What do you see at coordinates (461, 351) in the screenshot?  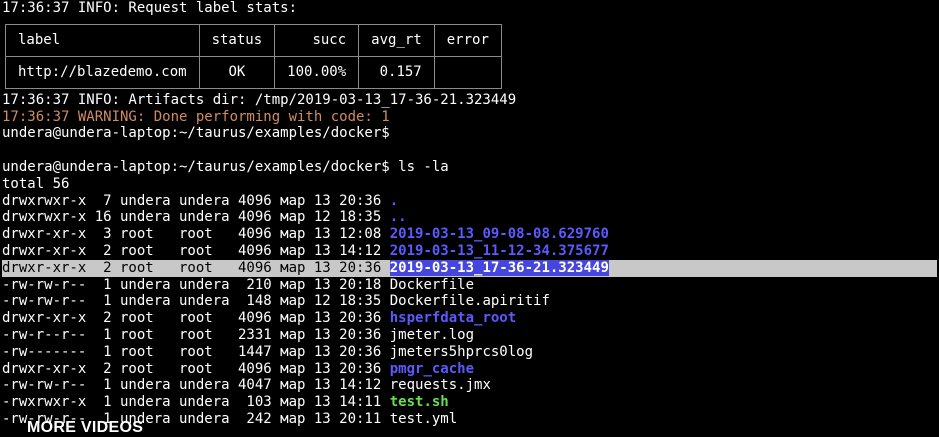 I see `listing-row-name: jmeters5hprcs0log` at bounding box center [461, 351].